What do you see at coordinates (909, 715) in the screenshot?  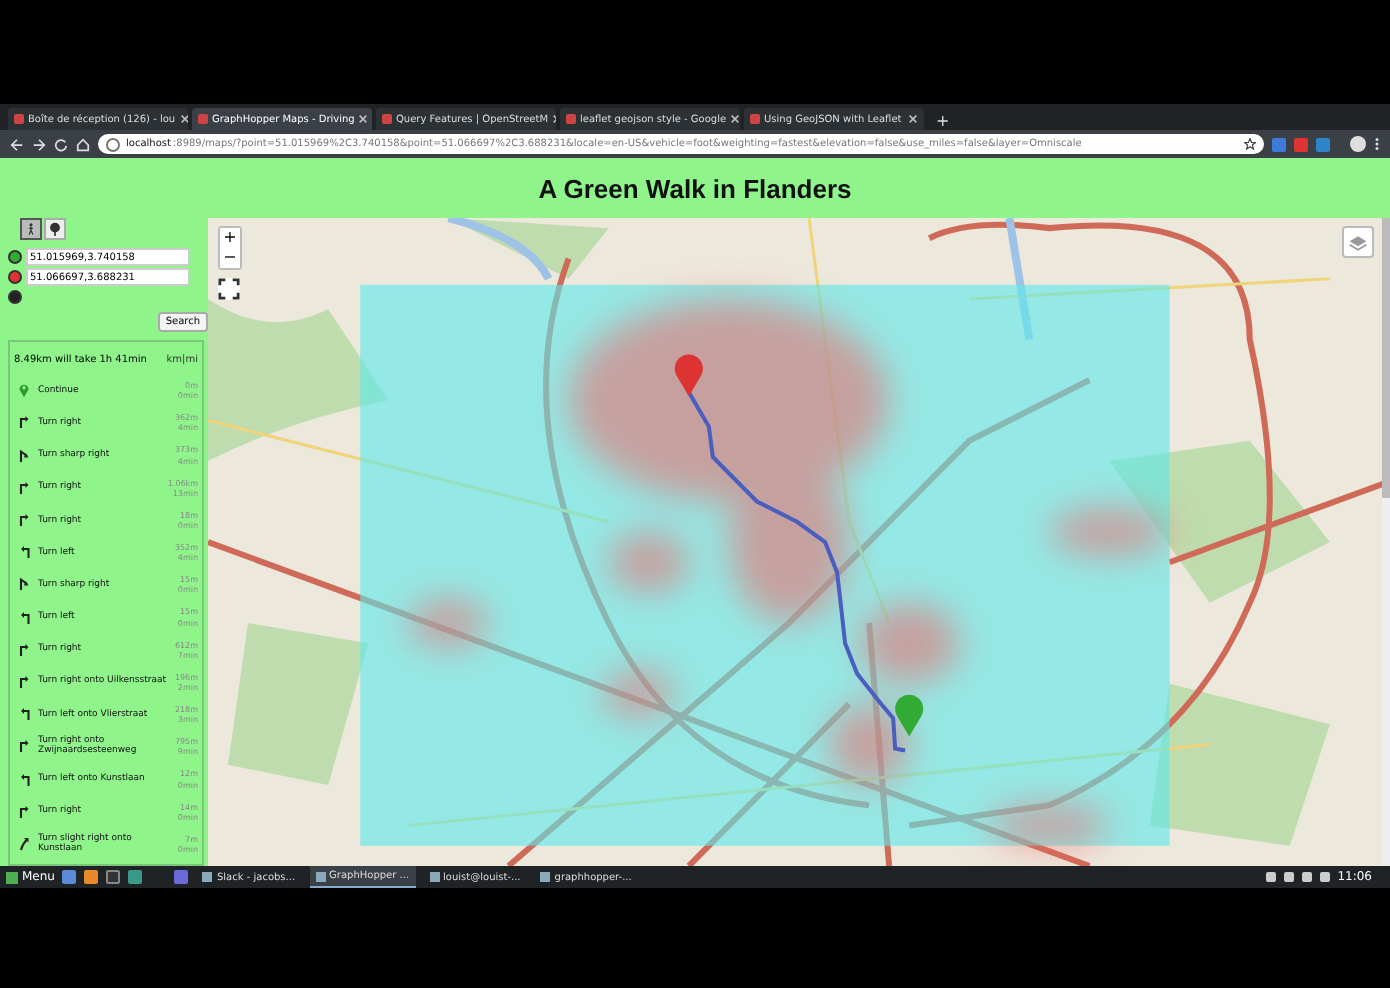 I see `end-marker-icon` at bounding box center [909, 715].